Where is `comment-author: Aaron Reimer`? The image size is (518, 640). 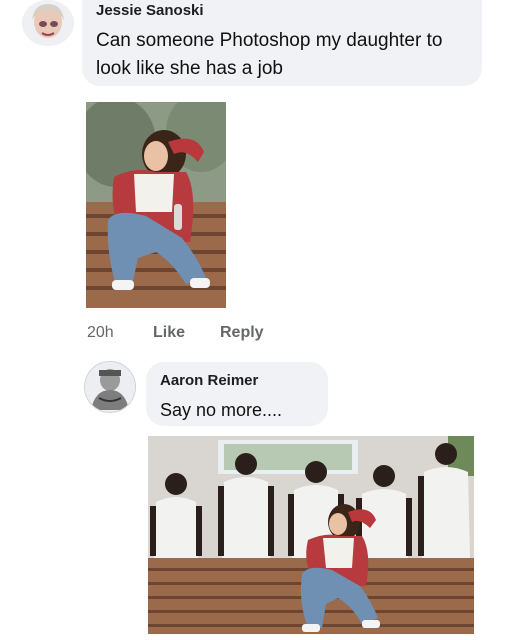 comment-author: Aaron Reimer is located at coordinates (209, 380).